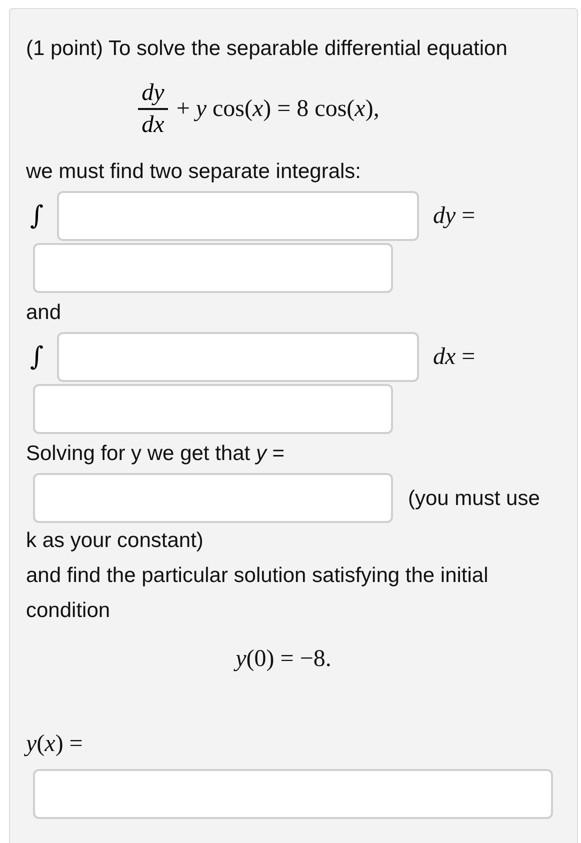 The image size is (581, 843). What do you see at coordinates (278, 109) in the screenshot?
I see `equation-text: + y cos(x) = 8 cos(x),` at bounding box center [278, 109].